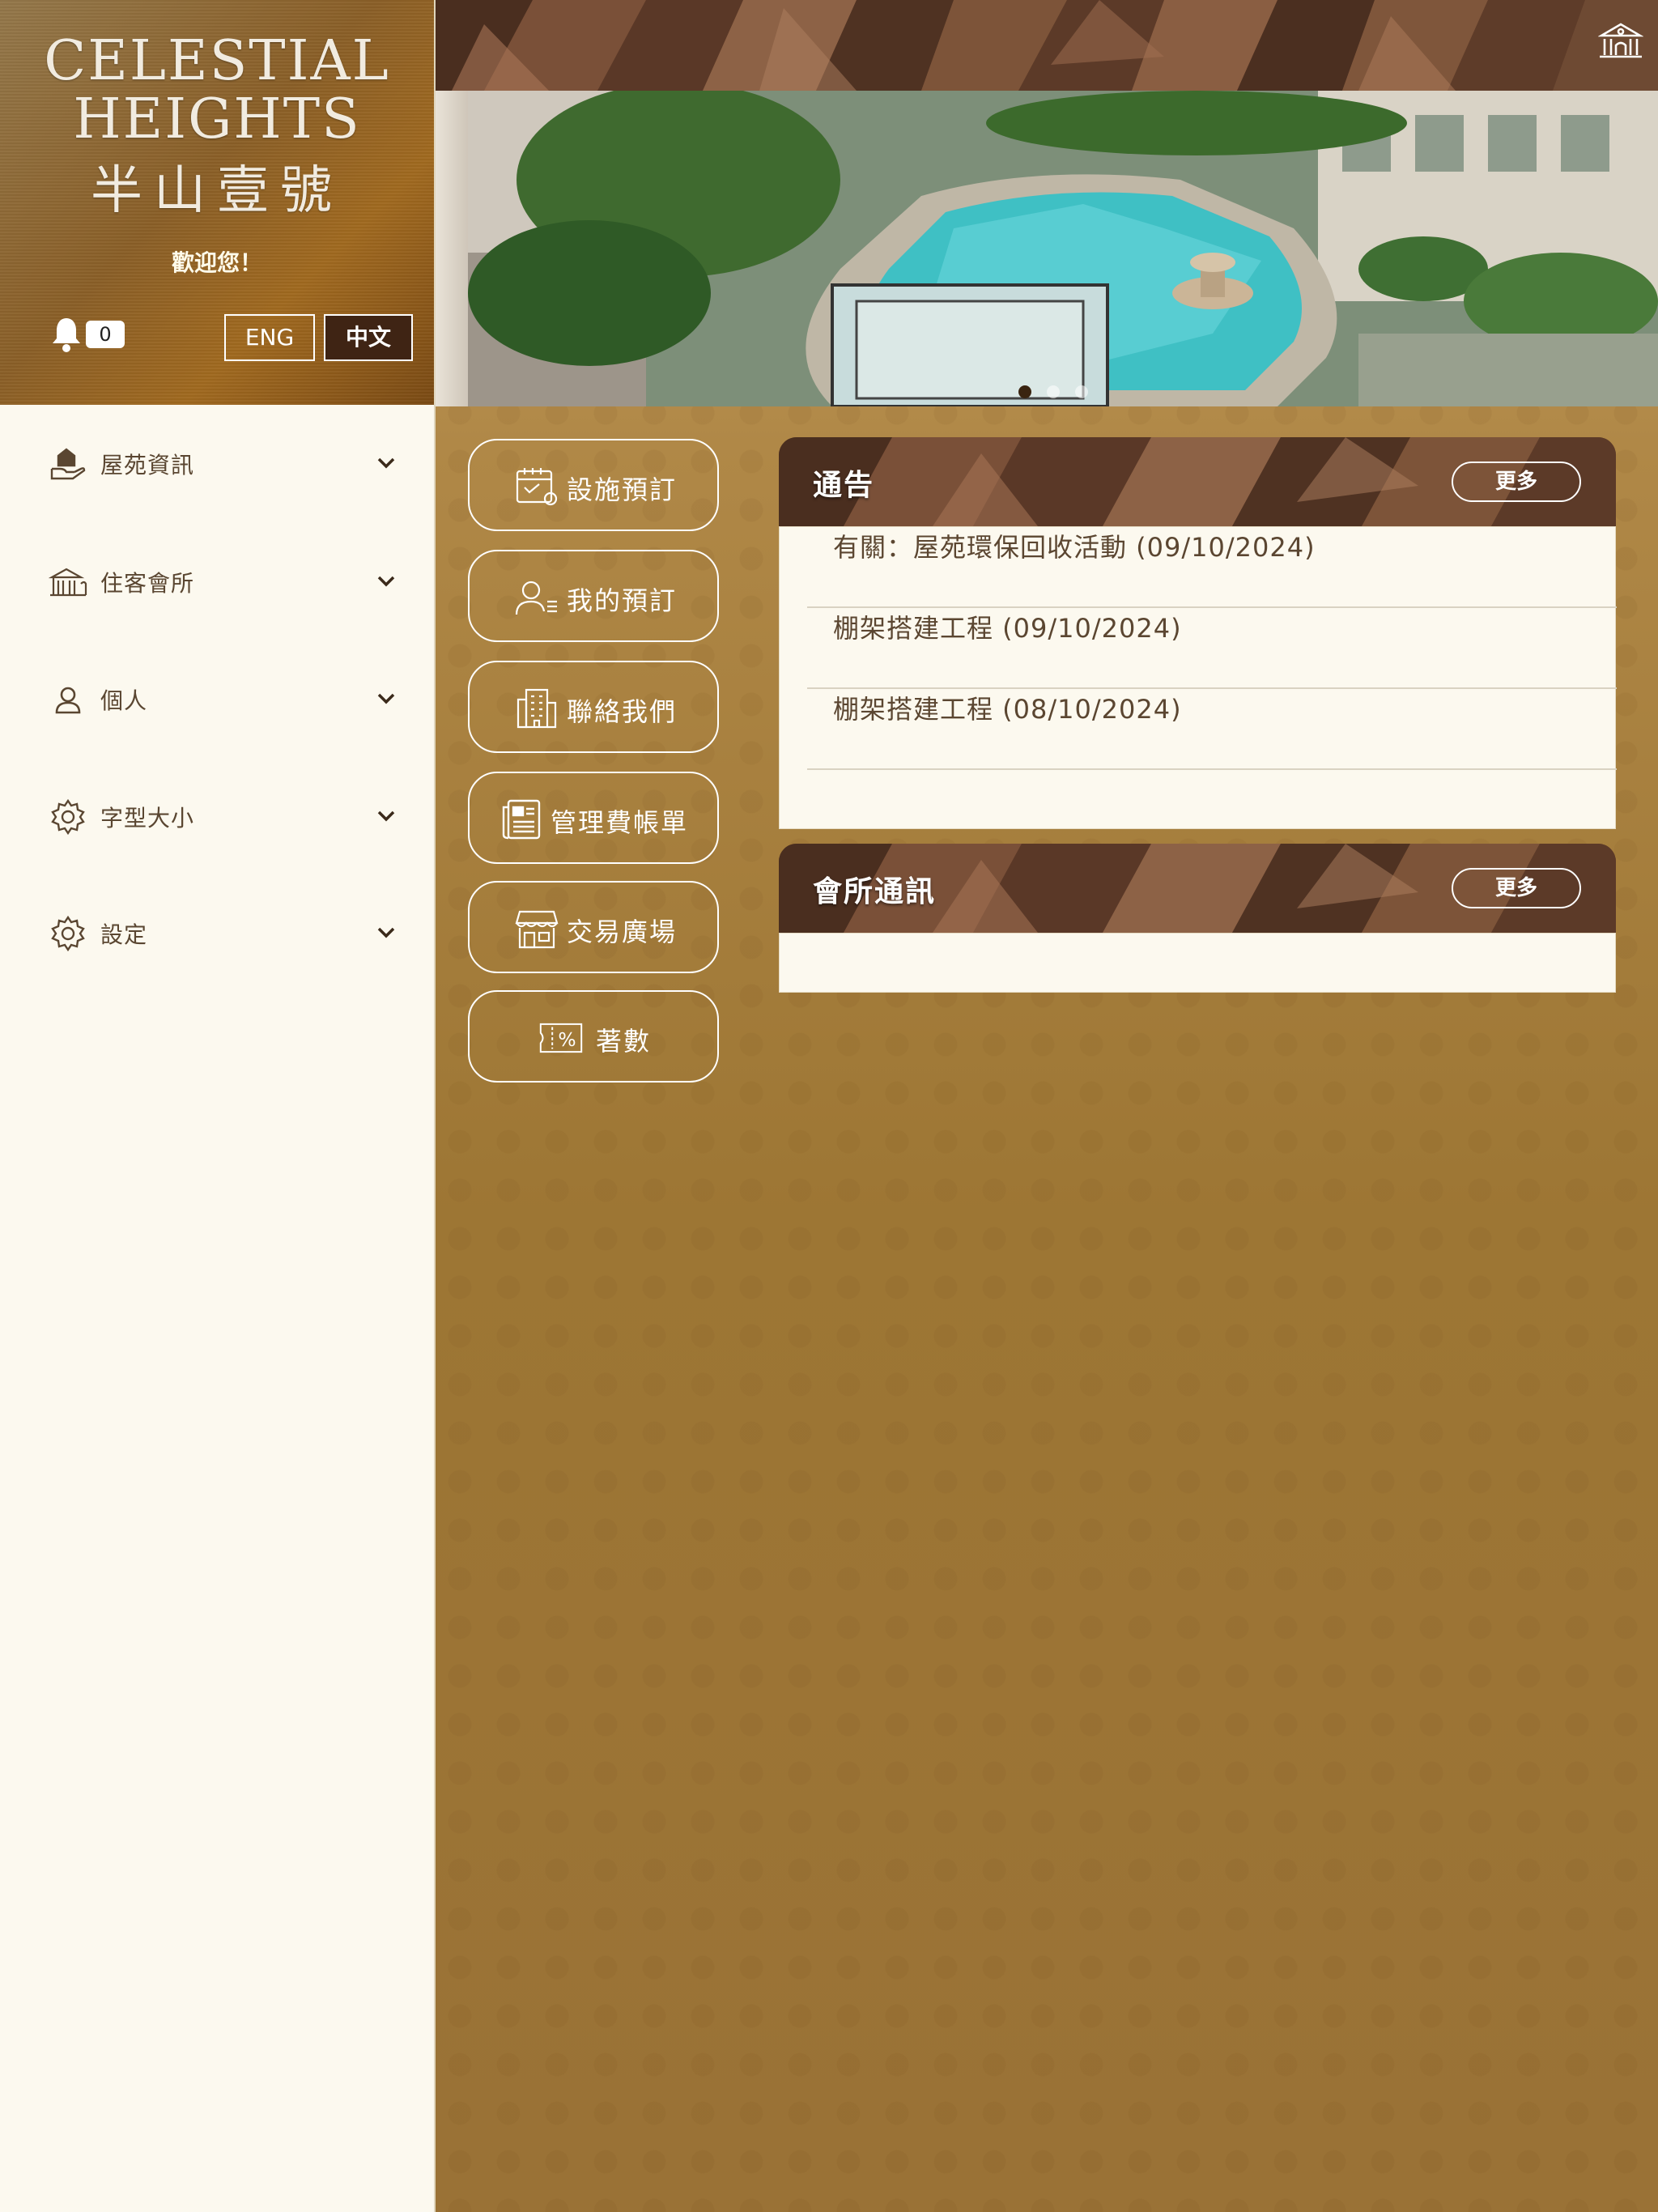  What do you see at coordinates (269, 337) in the screenshot?
I see `language-eng-button: ENG` at bounding box center [269, 337].